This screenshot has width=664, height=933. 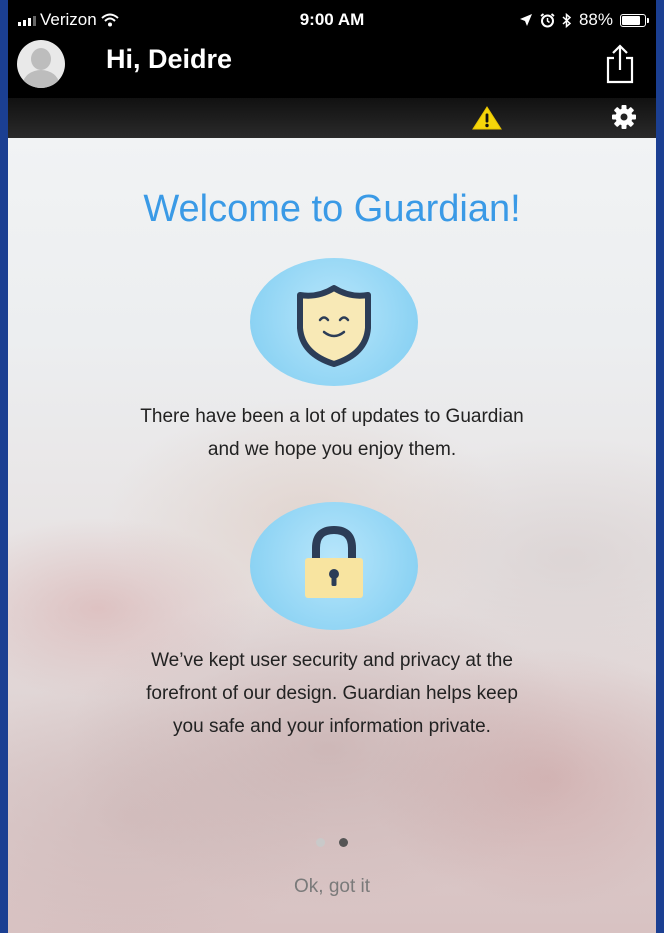 What do you see at coordinates (567, 20) in the screenshot?
I see `bluetooth-icon` at bounding box center [567, 20].